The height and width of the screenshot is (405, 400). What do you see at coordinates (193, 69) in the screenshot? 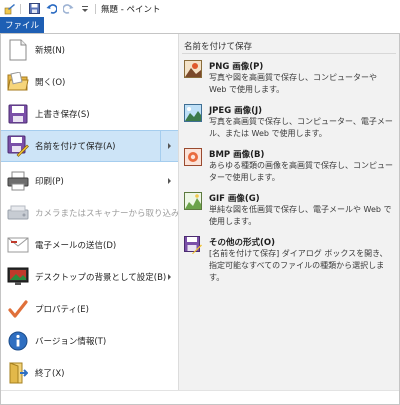
I see `png-image-icon` at bounding box center [193, 69].